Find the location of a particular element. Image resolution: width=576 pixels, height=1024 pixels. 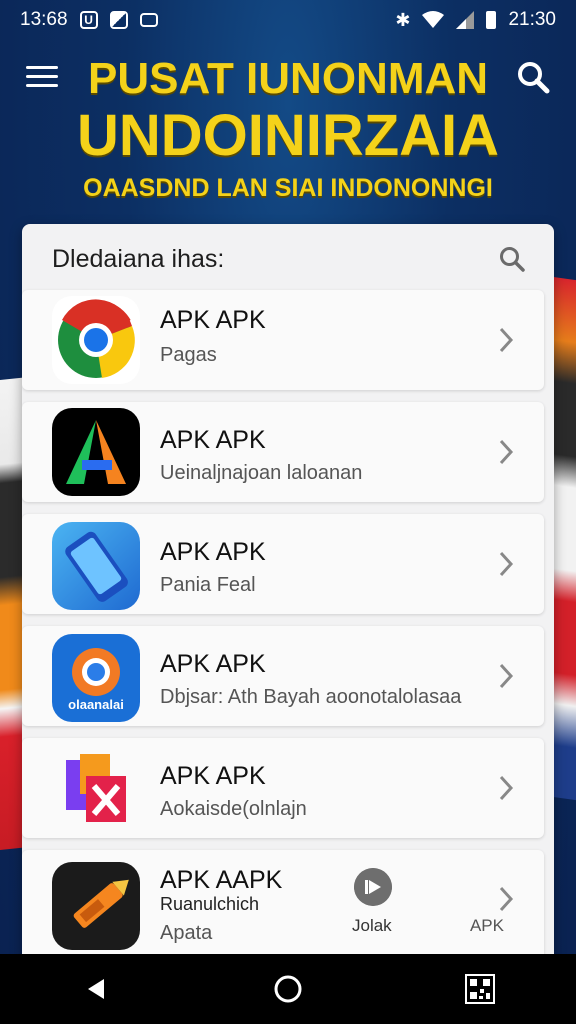

qr-code-icon is located at coordinates (480, 989).